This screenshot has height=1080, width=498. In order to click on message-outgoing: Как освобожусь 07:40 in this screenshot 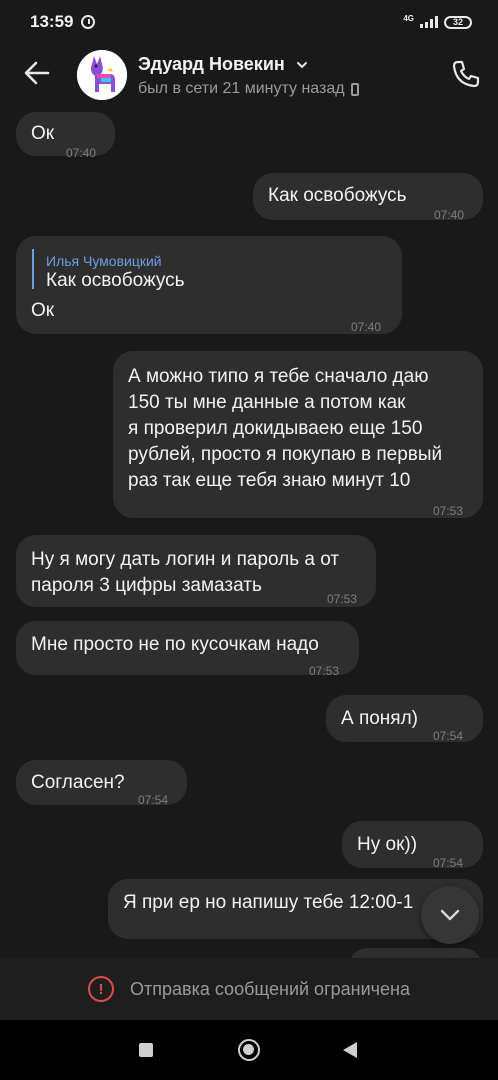, I will do `click(368, 197)`.